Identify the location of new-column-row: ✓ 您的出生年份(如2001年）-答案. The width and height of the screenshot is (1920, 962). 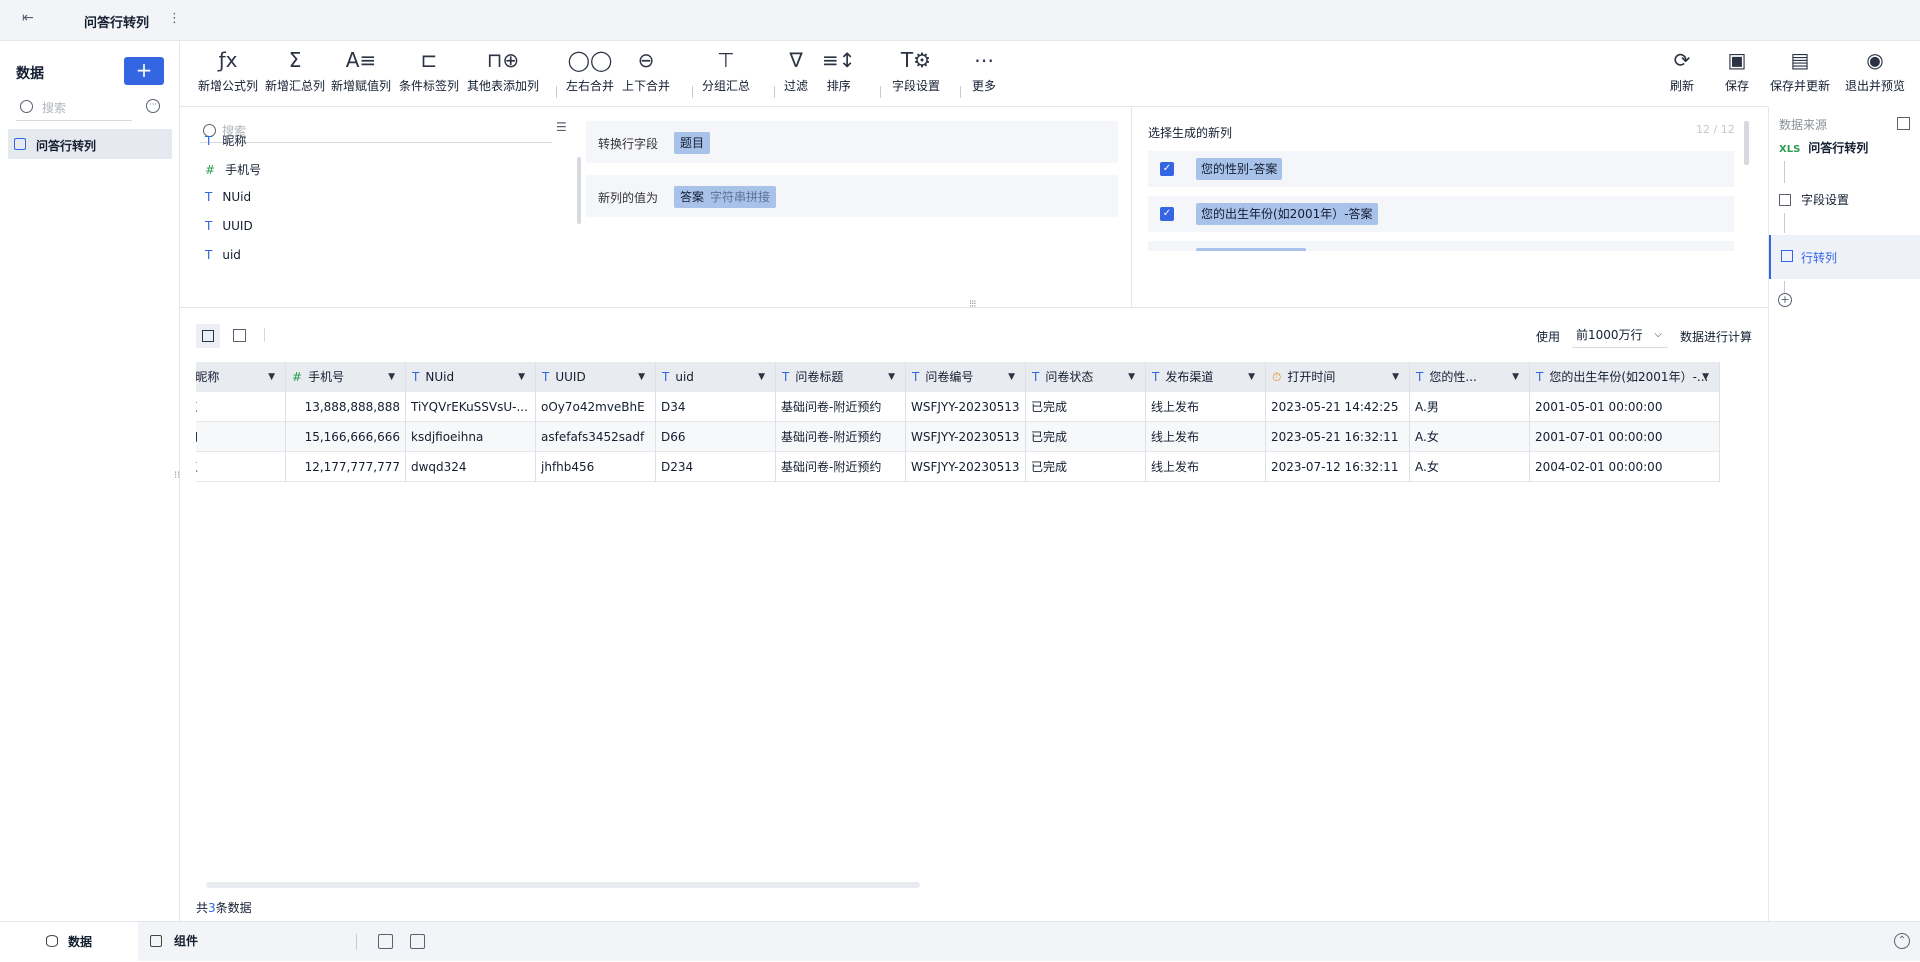
(1441, 214).